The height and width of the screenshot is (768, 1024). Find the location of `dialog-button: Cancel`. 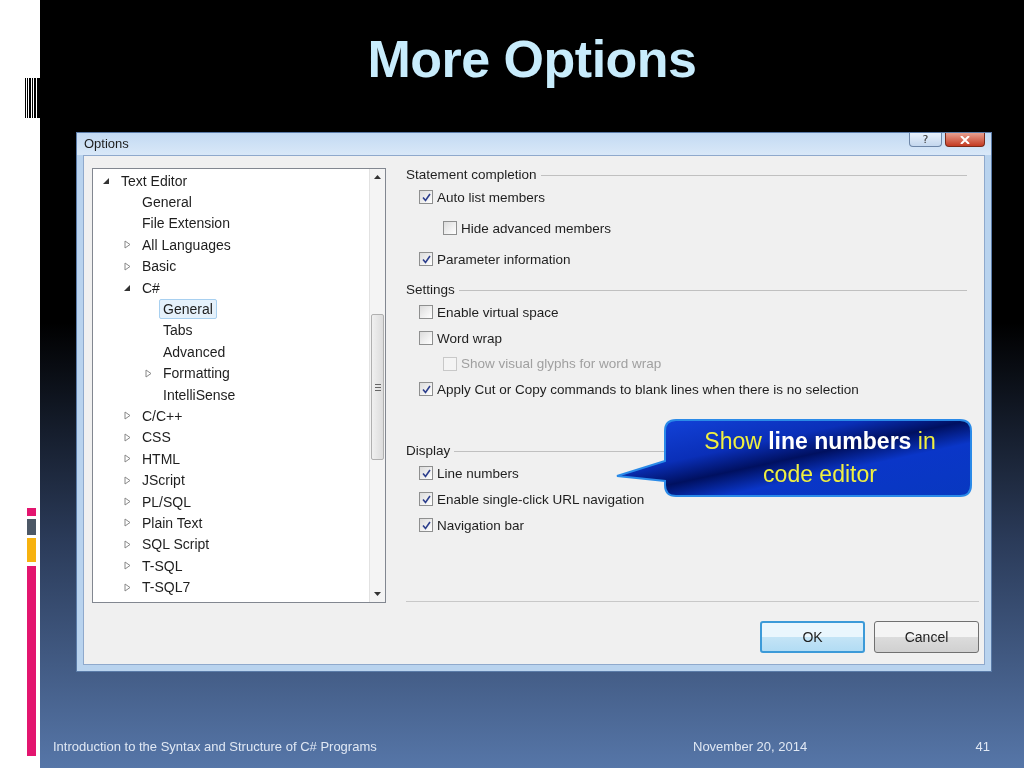

dialog-button: Cancel is located at coordinates (926, 637).